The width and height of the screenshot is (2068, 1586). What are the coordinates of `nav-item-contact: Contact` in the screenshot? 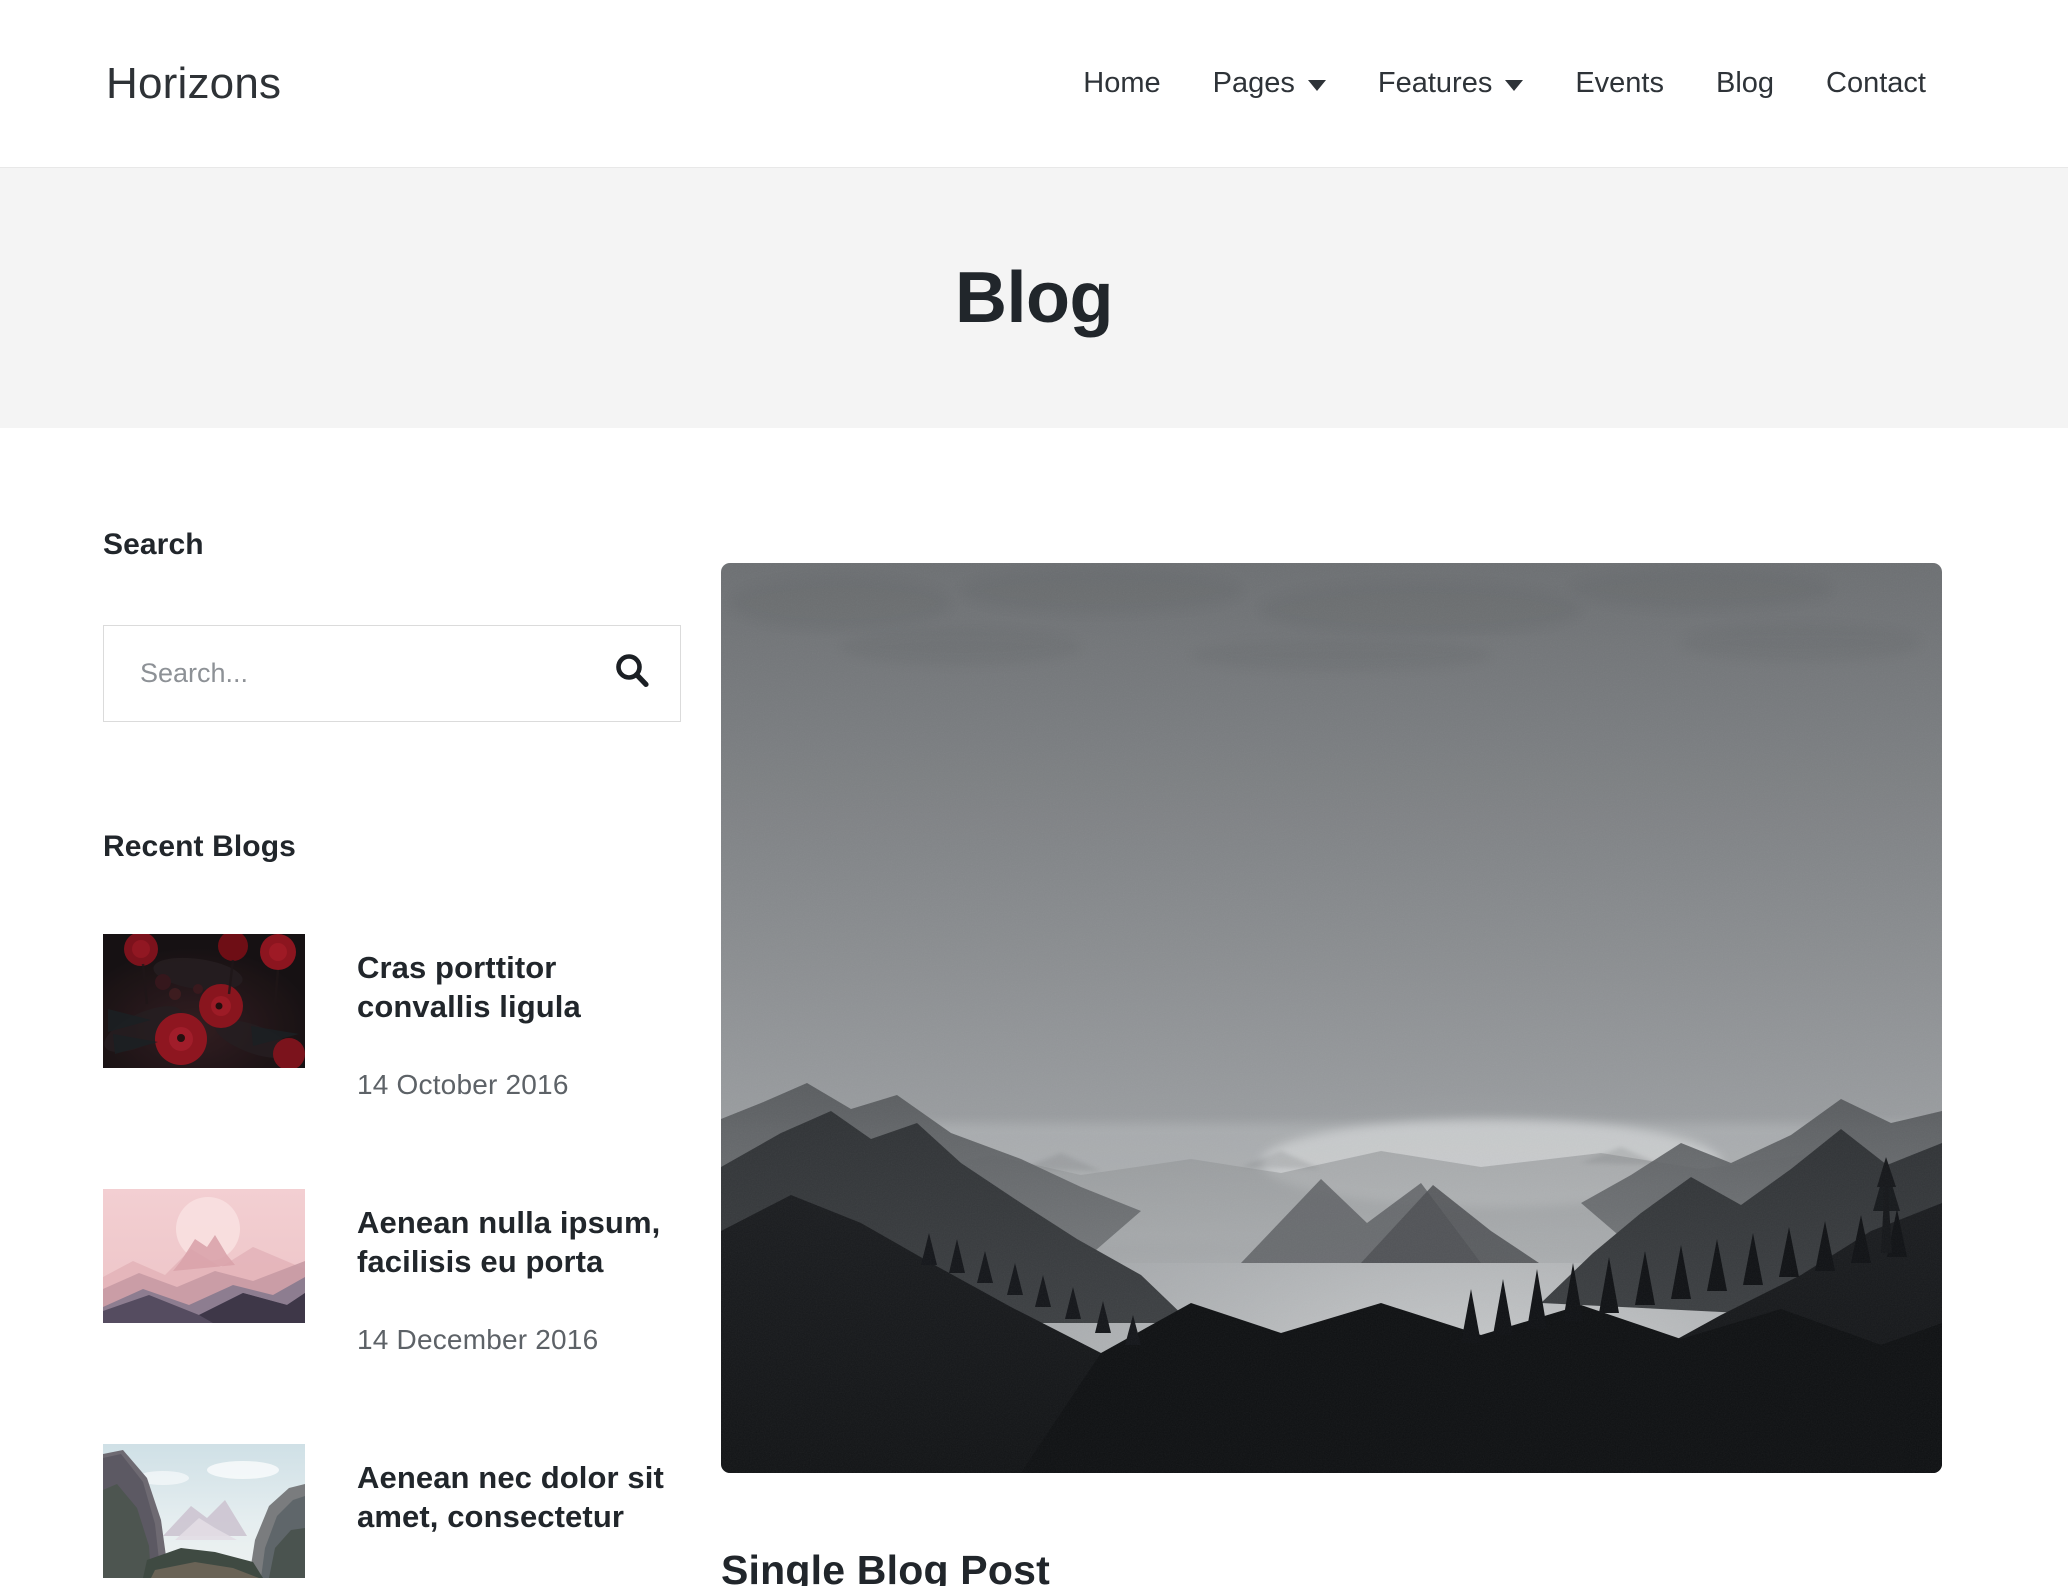 It's located at (1876, 83).